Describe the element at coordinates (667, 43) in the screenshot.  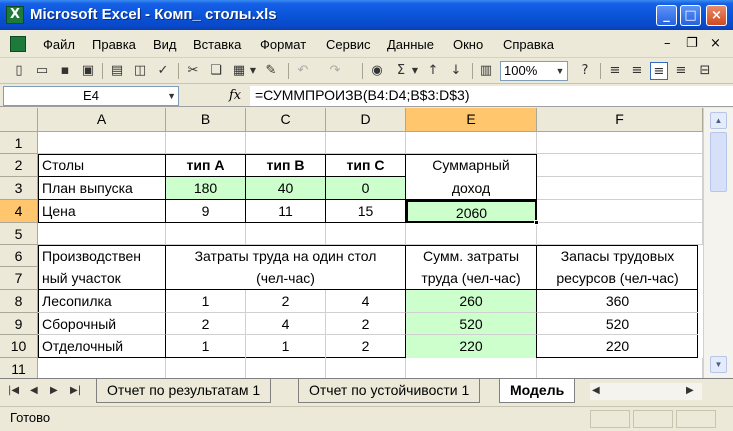
I see `doc-minimize-button: –` at that location.